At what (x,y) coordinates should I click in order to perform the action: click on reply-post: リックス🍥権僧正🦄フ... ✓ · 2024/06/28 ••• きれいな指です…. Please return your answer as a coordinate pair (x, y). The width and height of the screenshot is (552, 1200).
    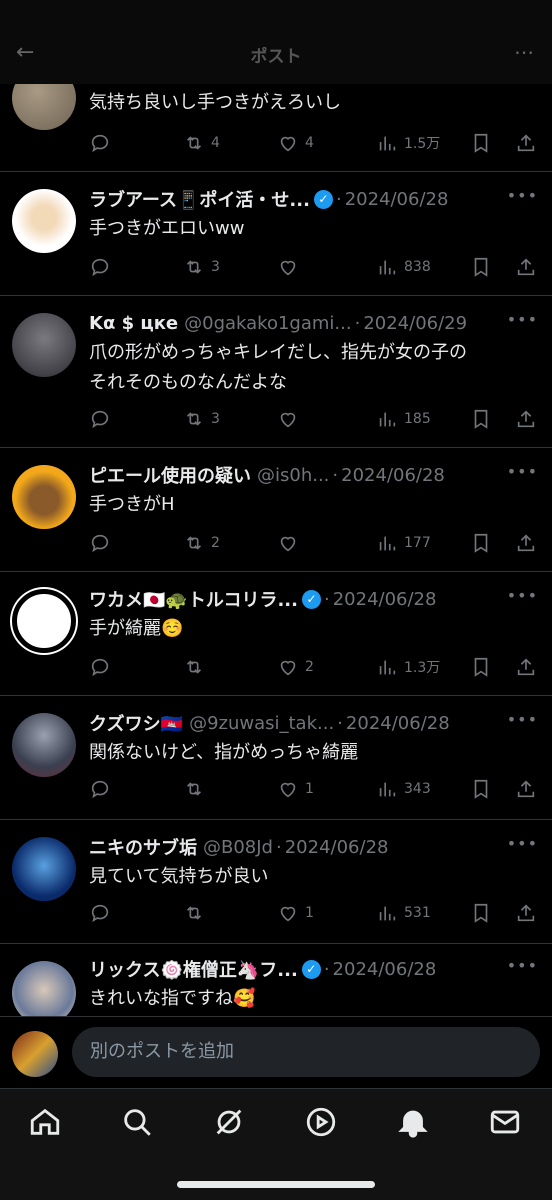
    Looking at the image, I should click on (276, 984).